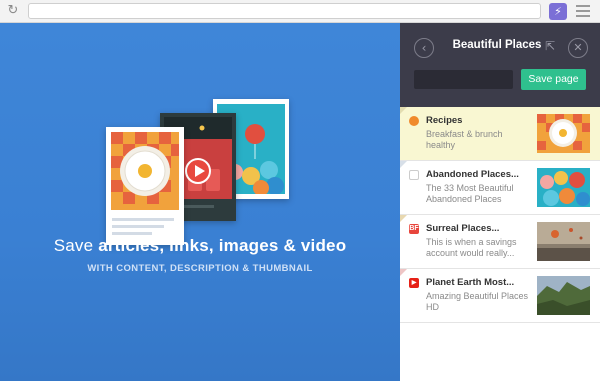 This screenshot has width=600, height=381. Describe the element at coordinates (553, 79) in the screenshot. I see `save-page-button: Save page` at that location.